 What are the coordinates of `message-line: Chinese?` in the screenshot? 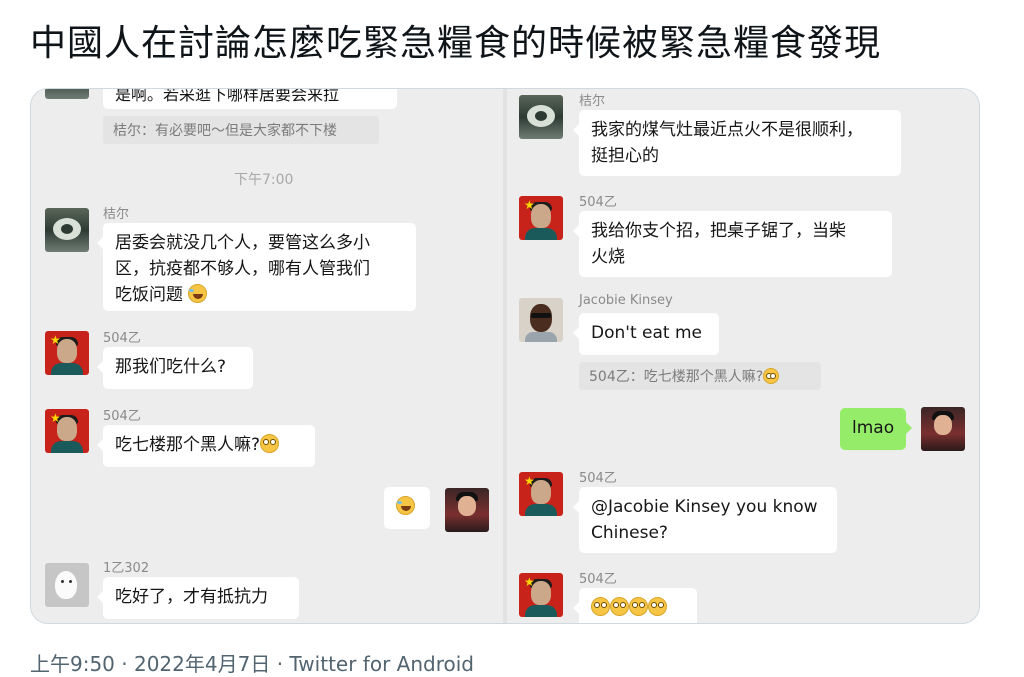 It's located at (629, 533).